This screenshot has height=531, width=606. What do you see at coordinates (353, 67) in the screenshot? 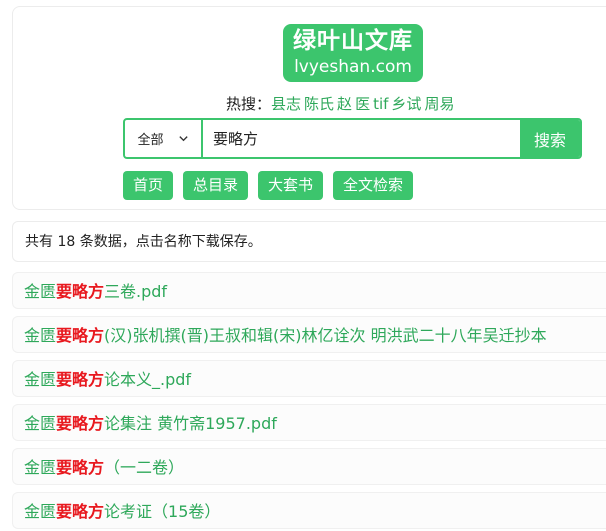
I see `logo-title-en: lvyeshan.com` at bounding box center [353, 67].